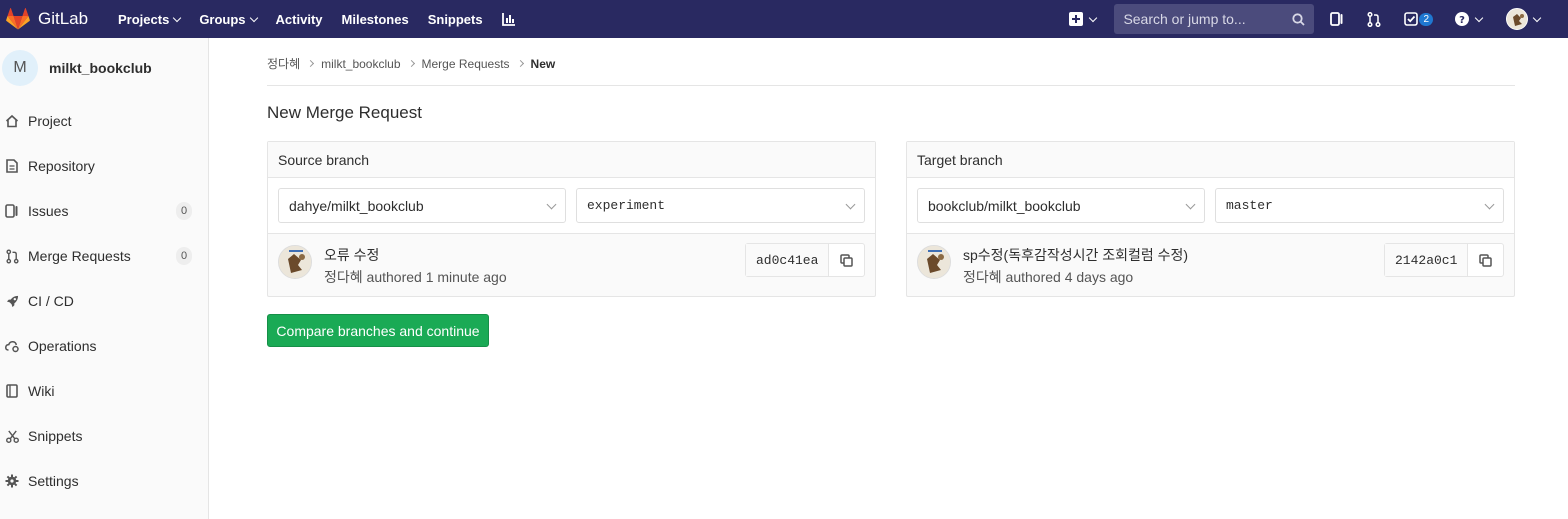 This screenshot has width=1568, height=519. I want to click on nav-activity-link: Activity, so click(299, 19).